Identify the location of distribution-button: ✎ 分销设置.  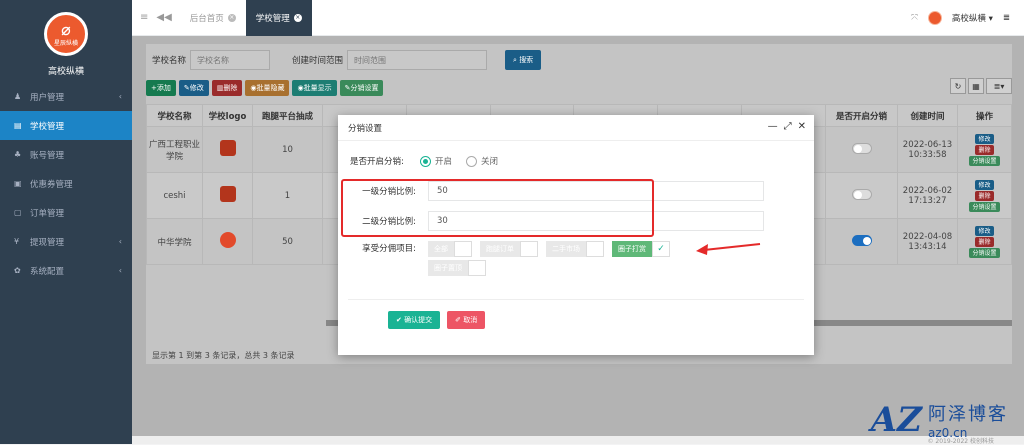
(361, 88).